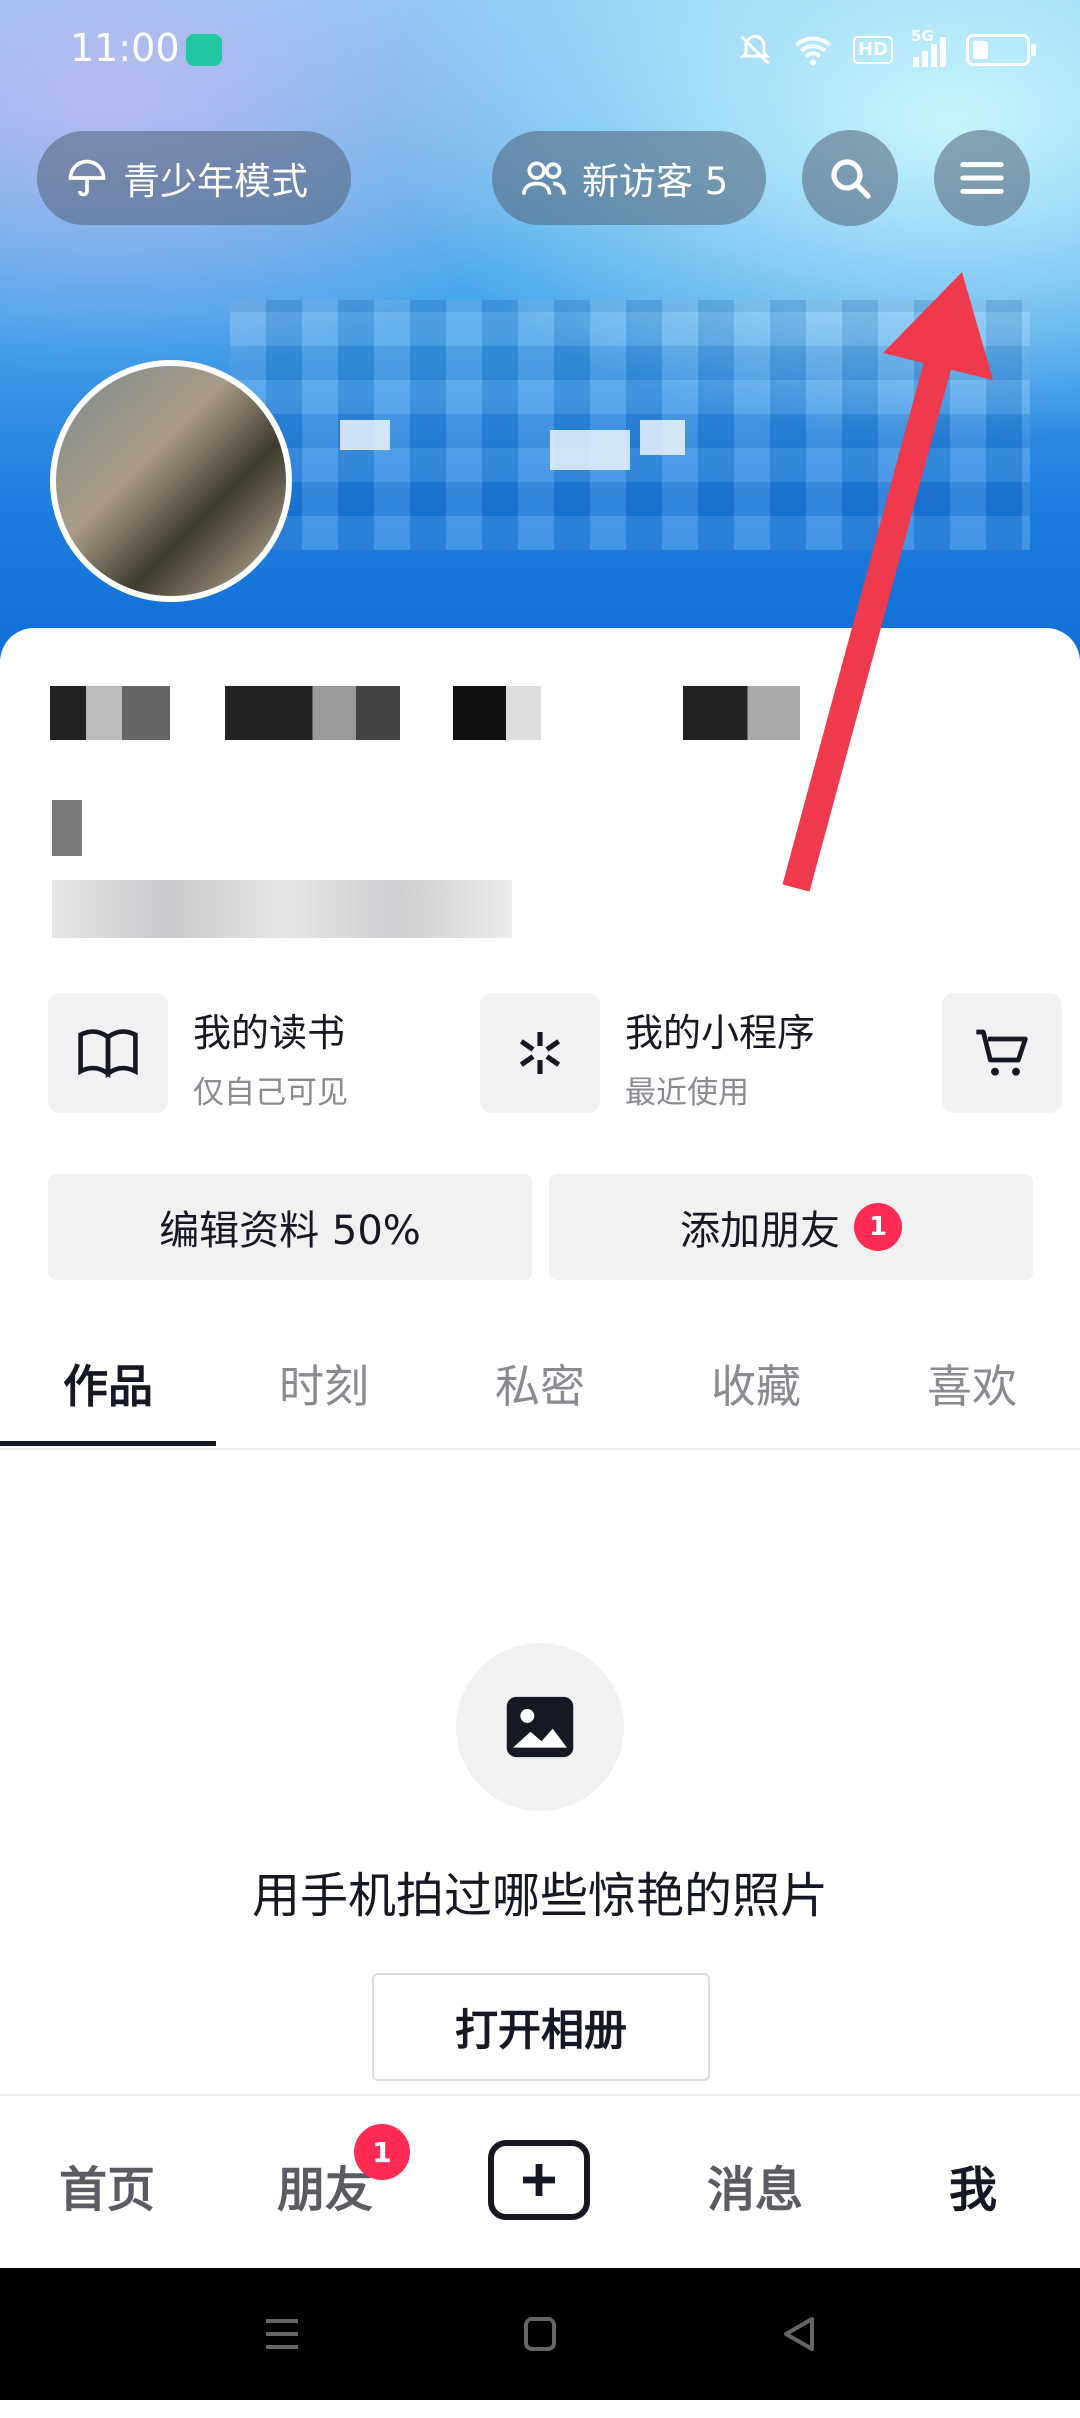 This screenshot has width=1080, height=2418. What do you see at coordinates (755, 2185) in the screenshot?
I see `nav-messages: 消息` at bounding box center [755, 2185].